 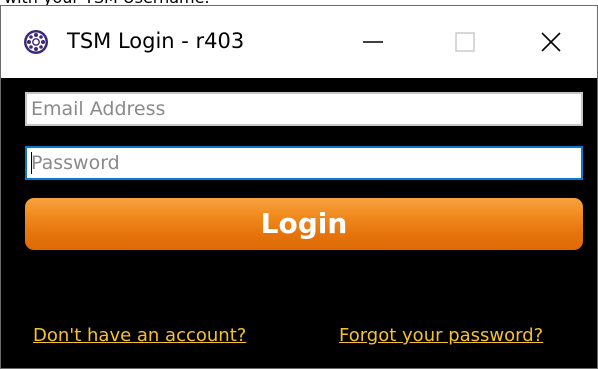 I want to click on window-title: TSM Login - r403, so click(x=156, y=41).